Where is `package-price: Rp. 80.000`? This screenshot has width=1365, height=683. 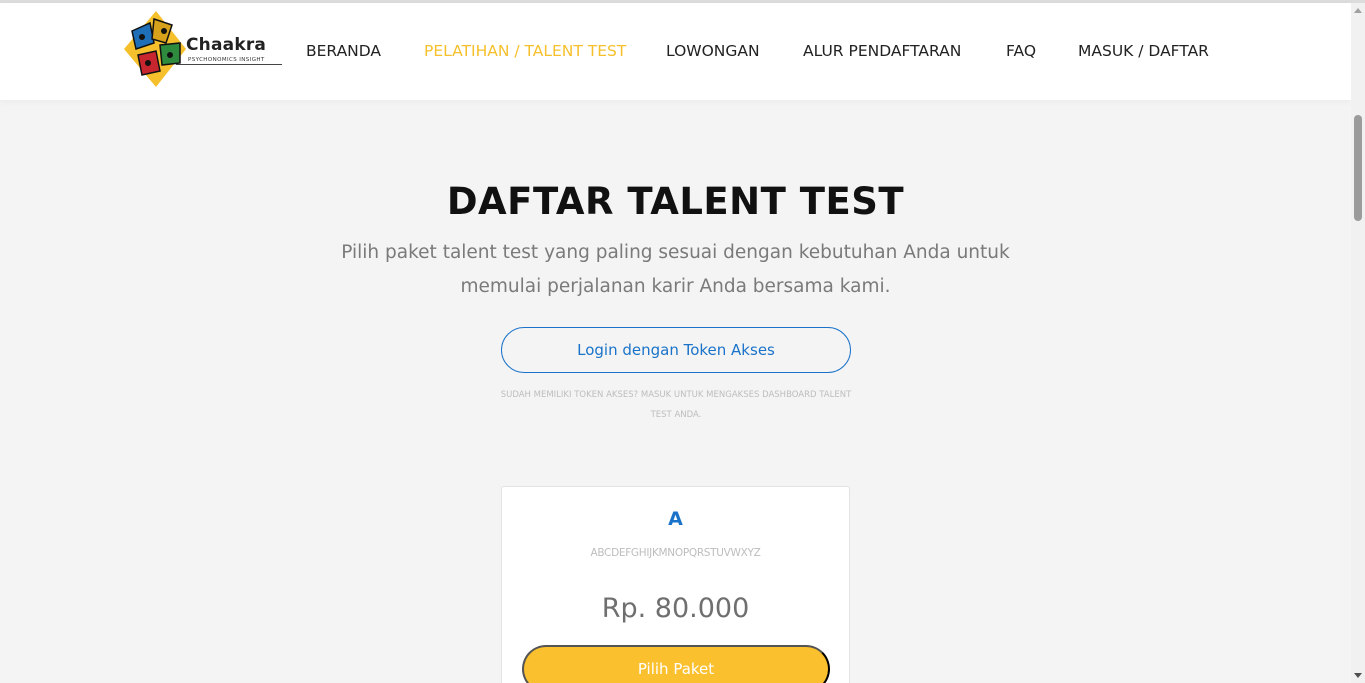
package-price: Rp. 80.000 is located at coordinates (675, 608).